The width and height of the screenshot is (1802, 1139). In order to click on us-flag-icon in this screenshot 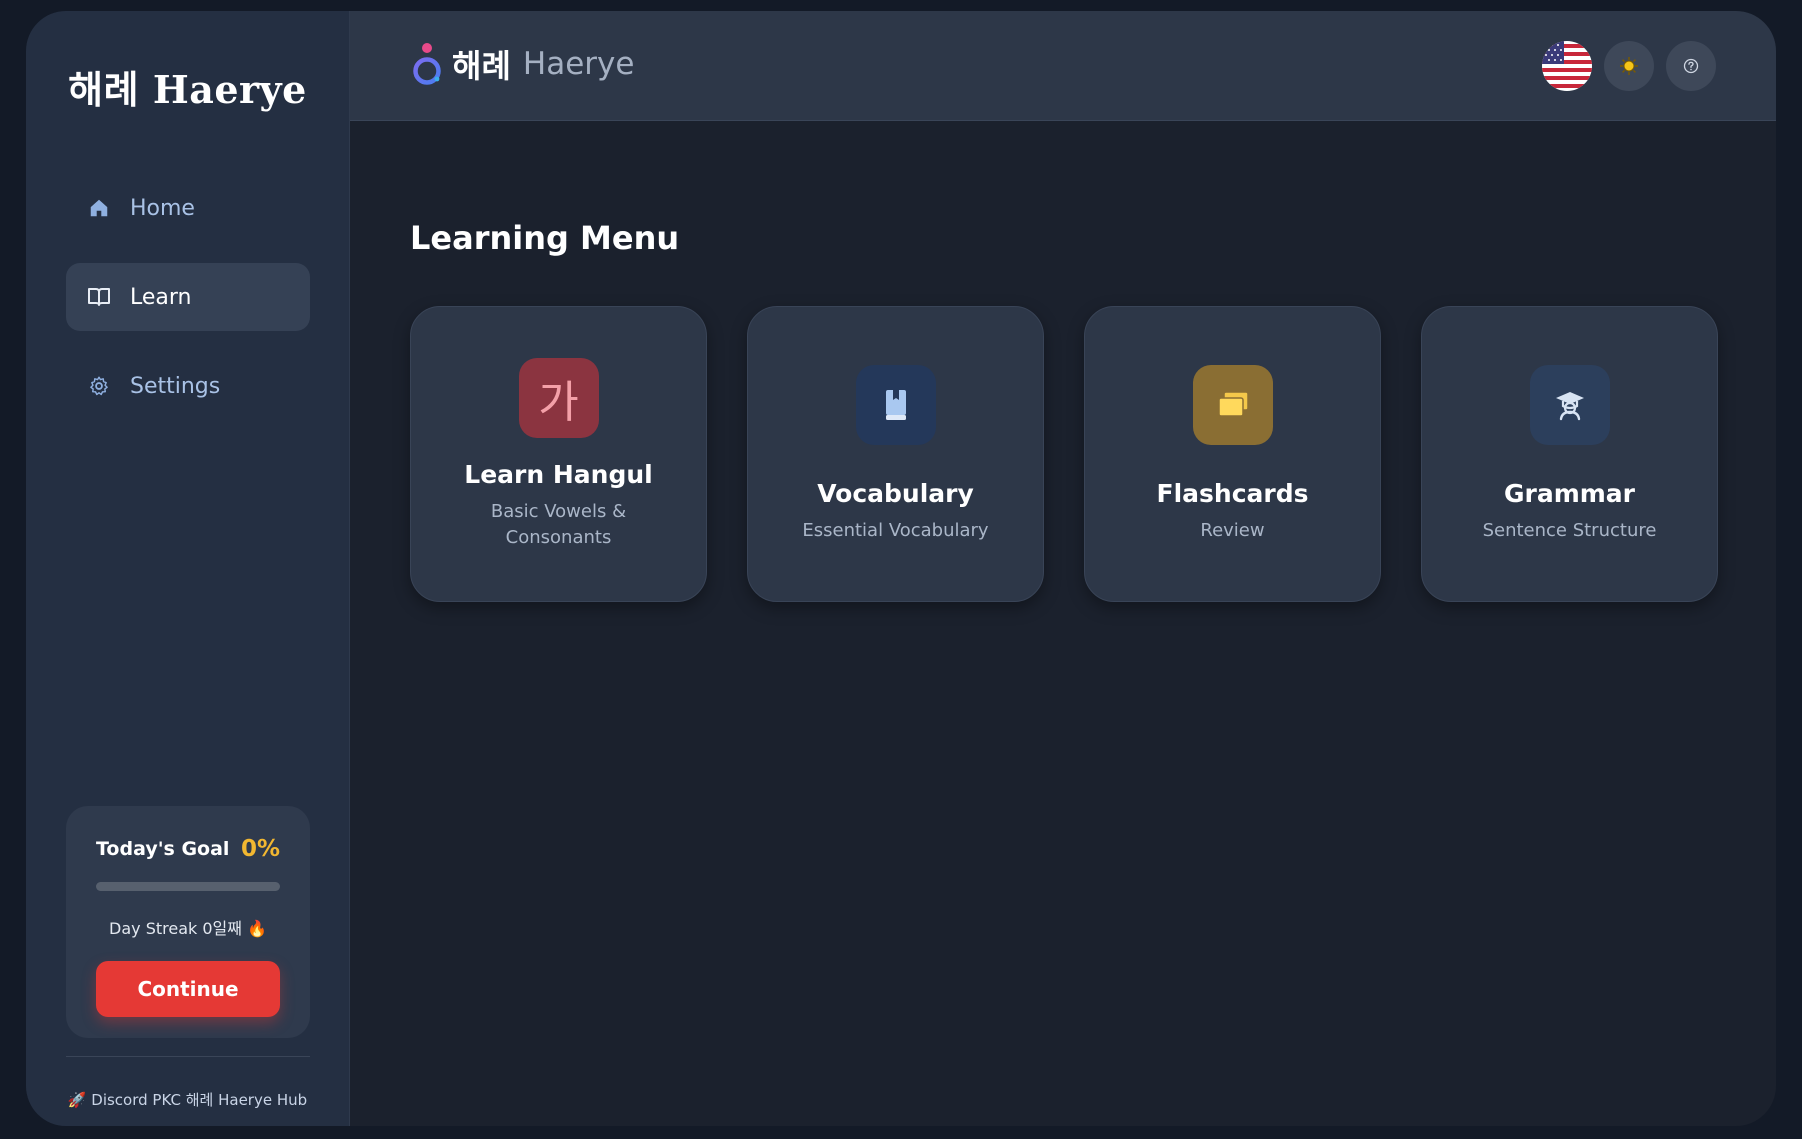, I will do `click(1567, 66)`.